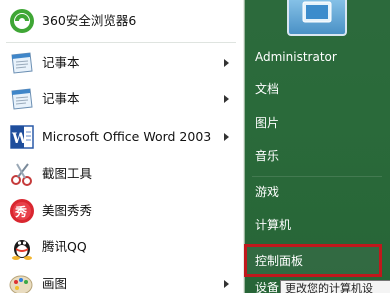 This screenshot has height=293, width=390. I want to click on places-item-administrator: Administrator, so click(296, 57).